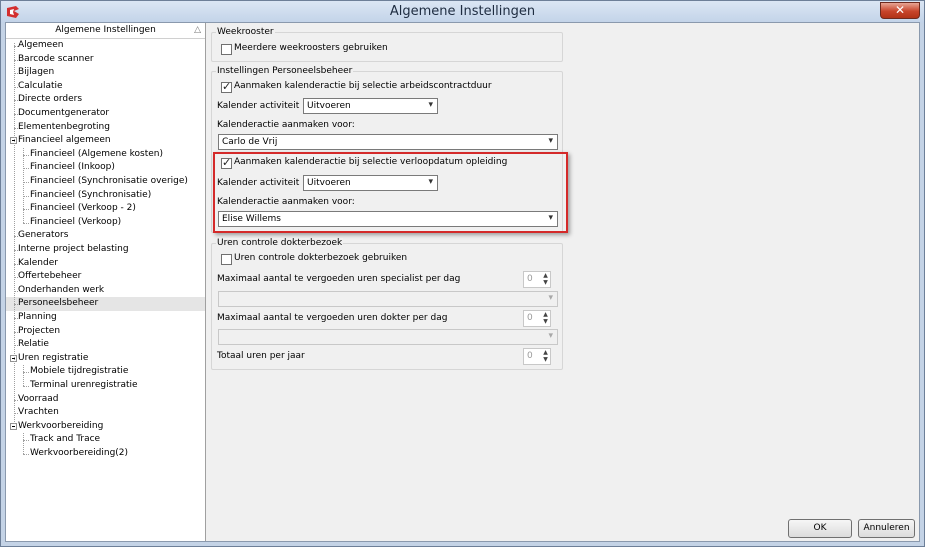 The image size is (925, 547). What do you see at coordinates (530, 356) in the screenshot?
I see `totaal-value: 0` at bounding box center [530, 356].